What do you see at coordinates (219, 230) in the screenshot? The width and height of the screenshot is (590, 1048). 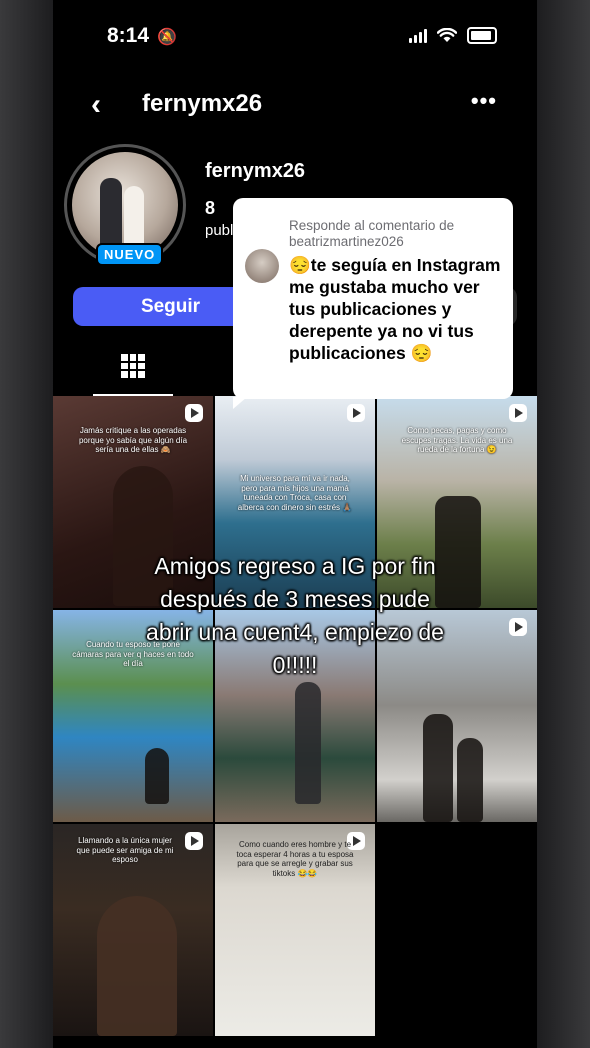 I see `posts-label: publ` at bounding box center [219, 230].